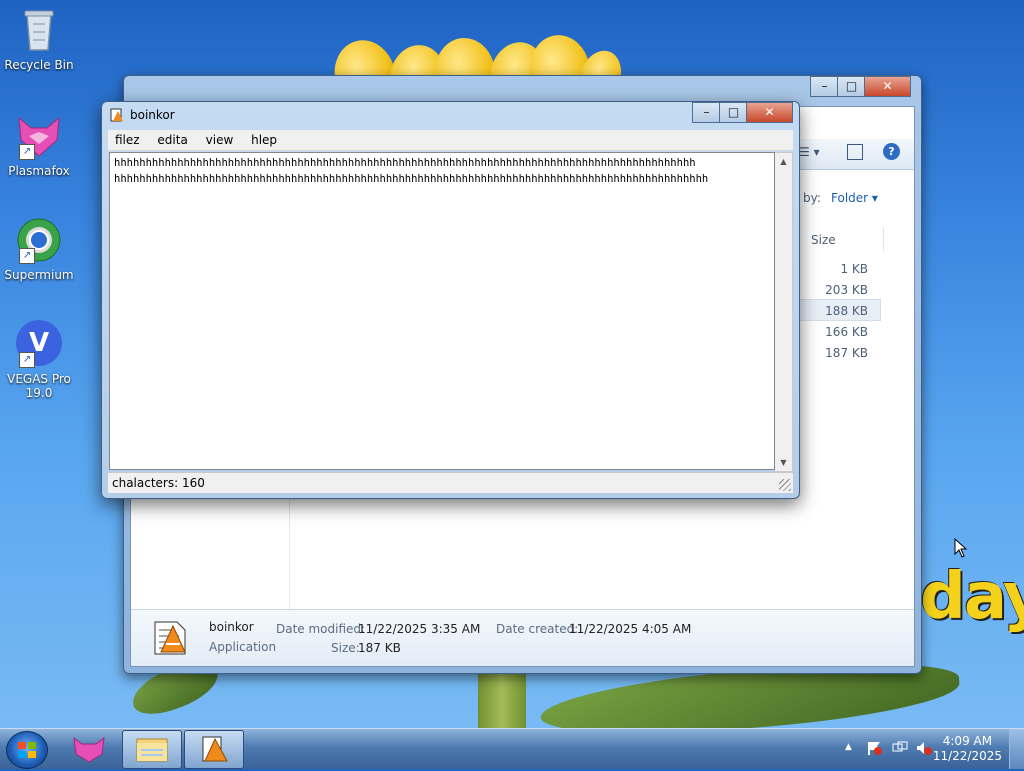 The width and height of the screenshot is (1024, 771). I want to click on arrange-by-label: by:, so click(812, 198).